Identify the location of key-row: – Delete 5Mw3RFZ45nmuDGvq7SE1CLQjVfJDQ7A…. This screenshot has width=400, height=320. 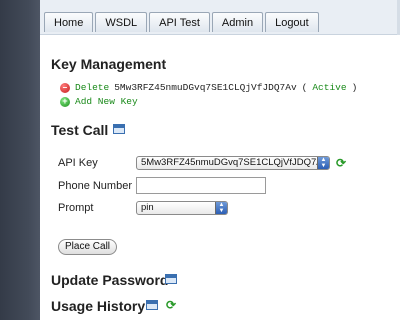
(208, 87).